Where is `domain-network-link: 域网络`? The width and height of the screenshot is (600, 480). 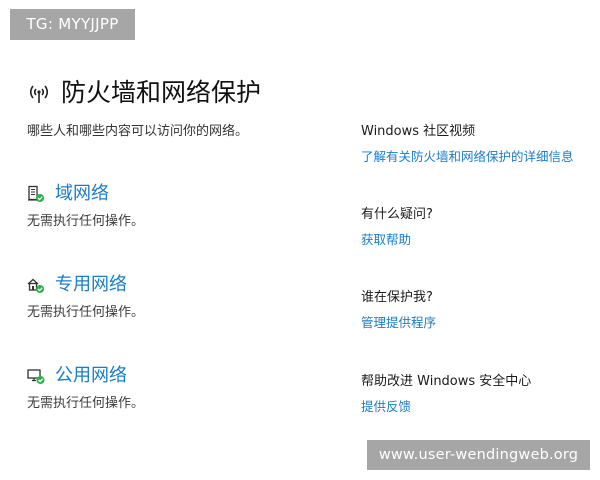
domain-network-link: 域网络 is located at coordinates (82, 194).